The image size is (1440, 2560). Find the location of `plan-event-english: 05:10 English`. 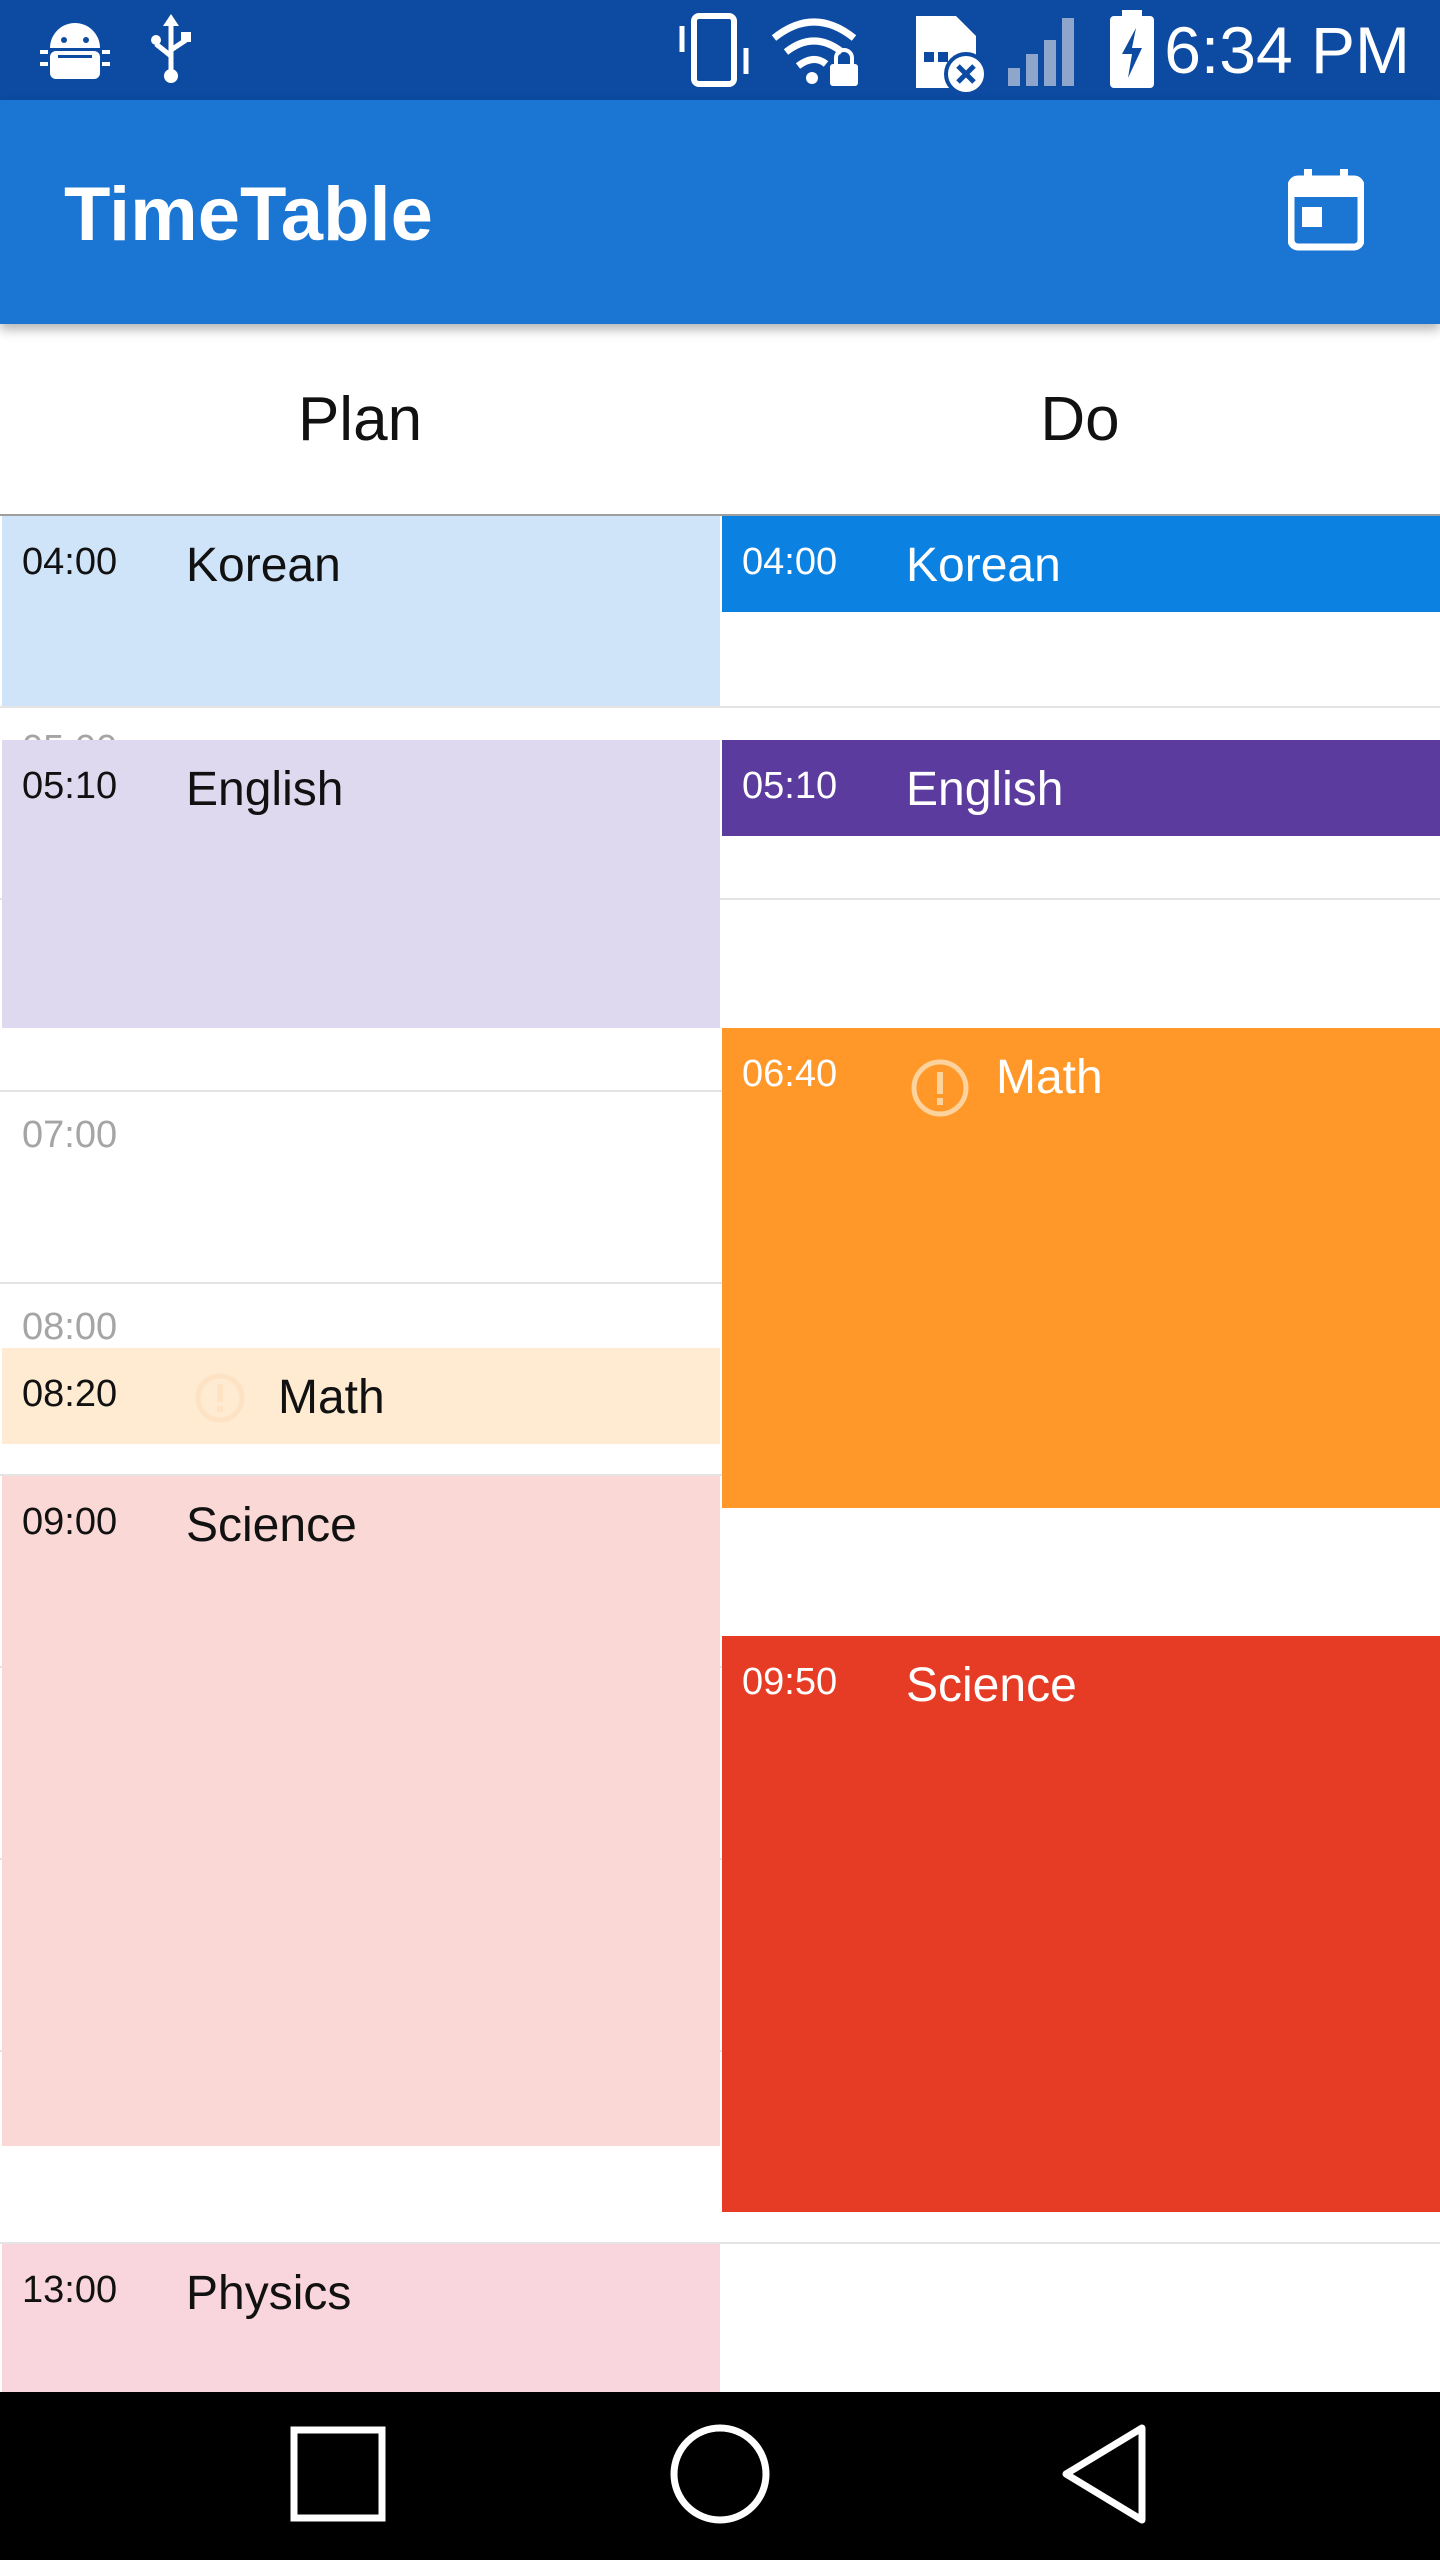

plan-event-english: 05:10 English is located at coordinates (361, 884).